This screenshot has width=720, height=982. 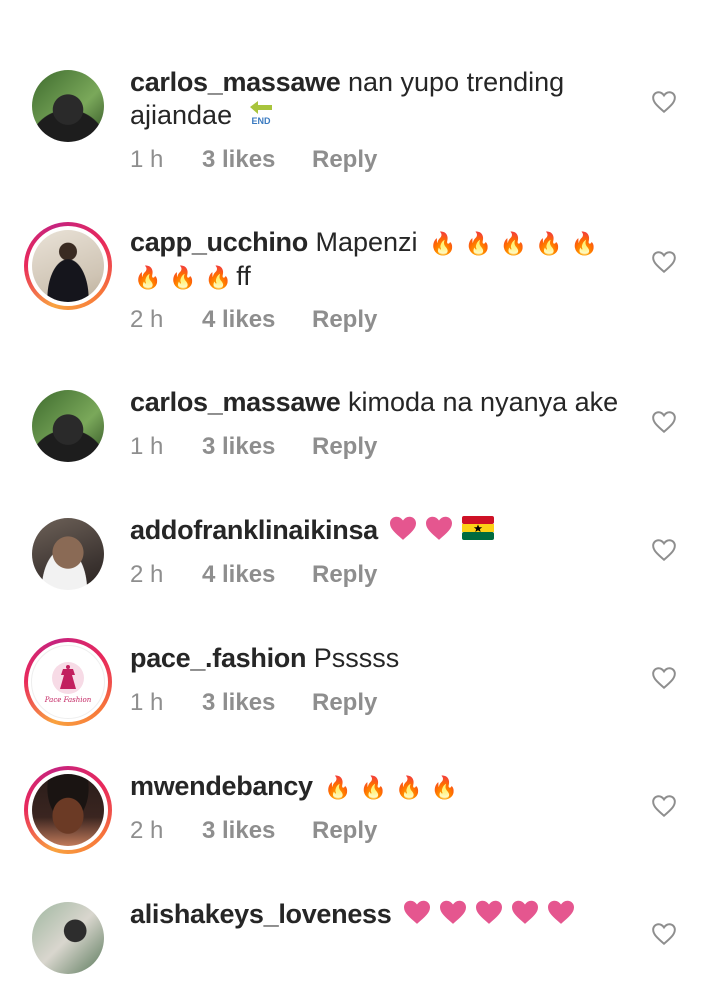 I want to click on comment-body: Psssss, so click(x=356, y=658).